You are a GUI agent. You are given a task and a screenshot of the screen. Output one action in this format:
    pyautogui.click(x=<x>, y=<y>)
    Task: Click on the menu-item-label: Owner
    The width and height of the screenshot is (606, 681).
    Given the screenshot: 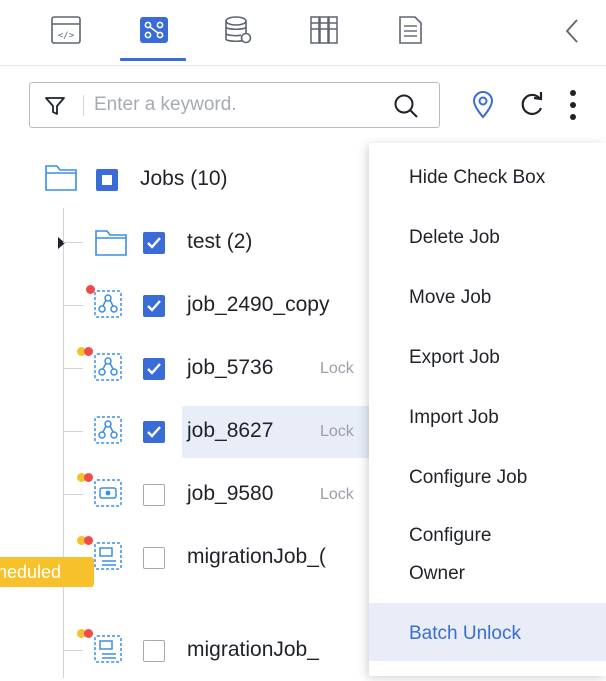 What is the action you would take?
    pyautogui.click(x=437, y=573)
    